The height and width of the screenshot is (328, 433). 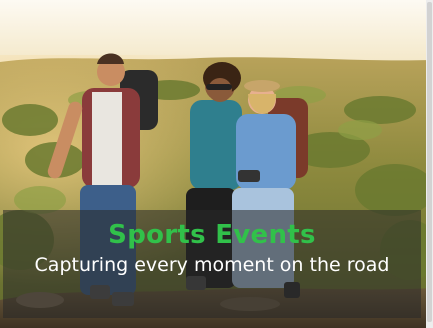 I want to click on slide-subtitle: Capturing every moment on the road, so click(x=212, y=265).